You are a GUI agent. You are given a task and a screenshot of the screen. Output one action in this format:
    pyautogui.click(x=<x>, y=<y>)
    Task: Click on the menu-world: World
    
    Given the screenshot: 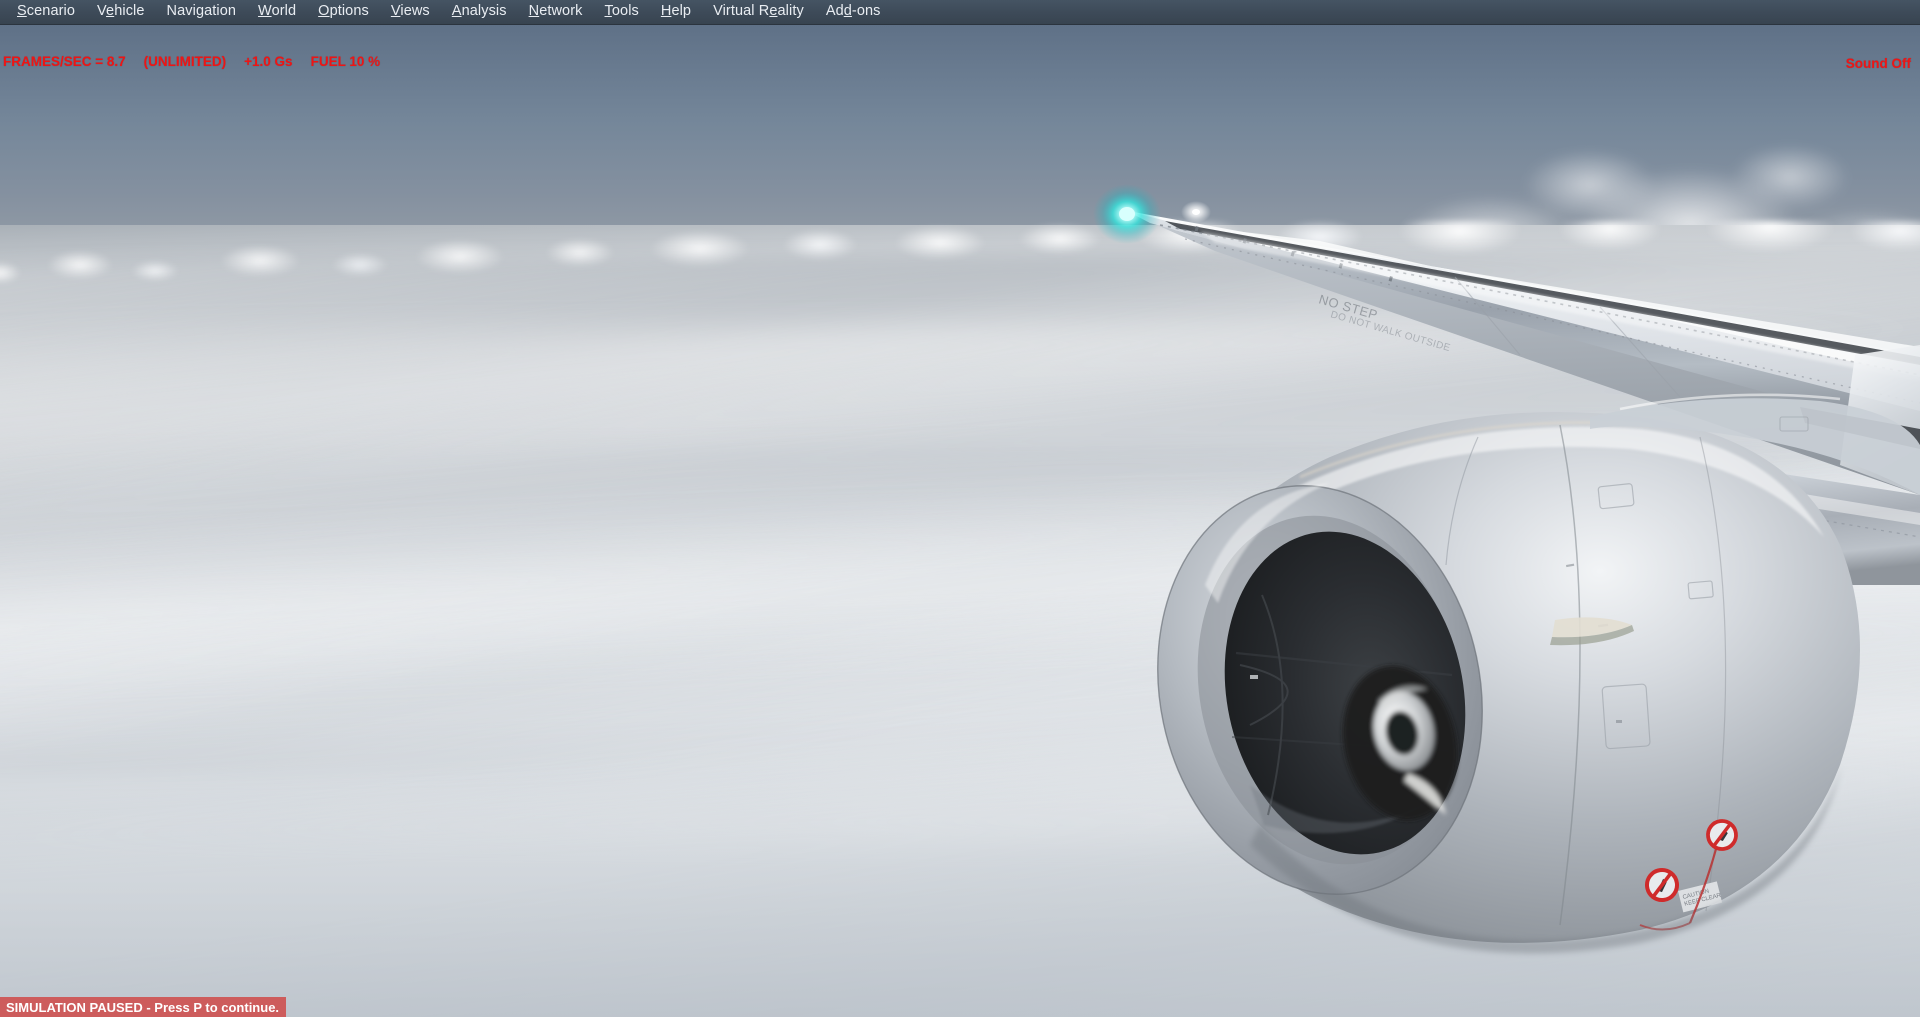 What is the action you would take?
    pyautogui.click(x=277, y=12)
    